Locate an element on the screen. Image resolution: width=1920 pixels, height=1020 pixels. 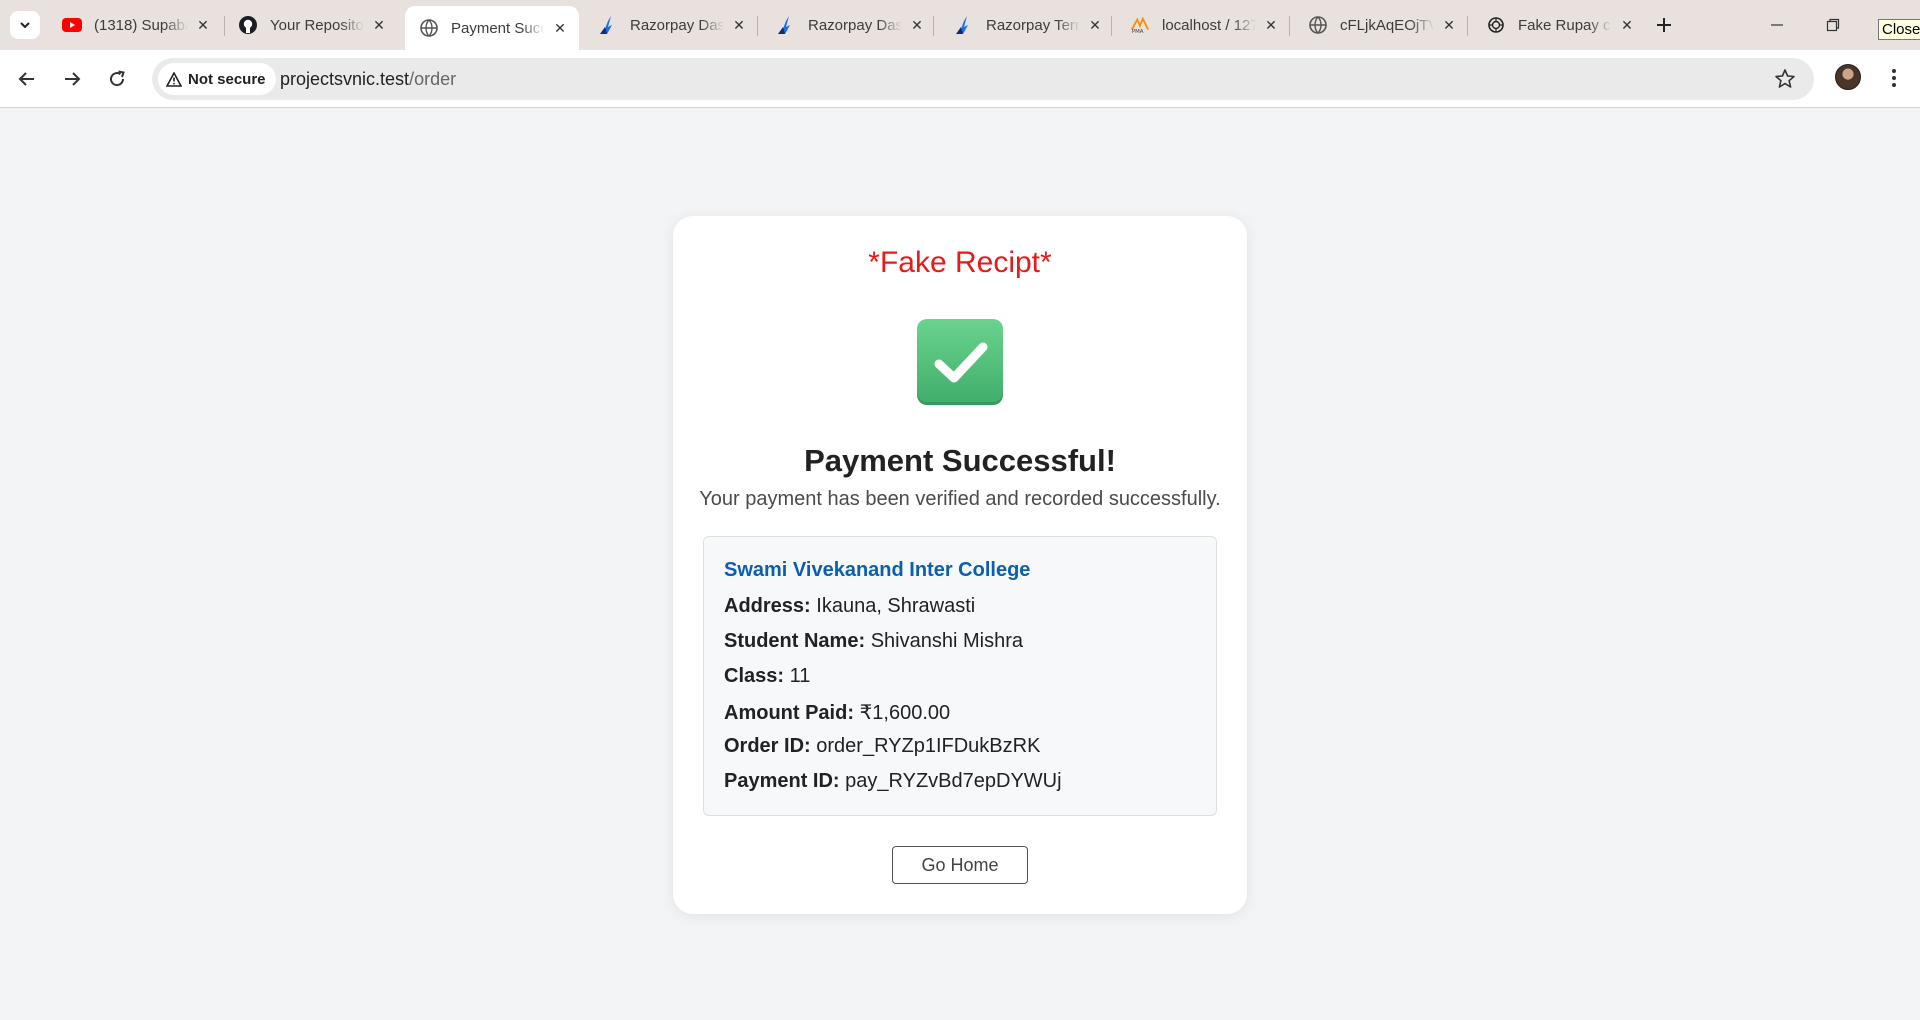
tab-razorpay-3: Razorpay Terms ✕ is located at coordinates (1027, 25).